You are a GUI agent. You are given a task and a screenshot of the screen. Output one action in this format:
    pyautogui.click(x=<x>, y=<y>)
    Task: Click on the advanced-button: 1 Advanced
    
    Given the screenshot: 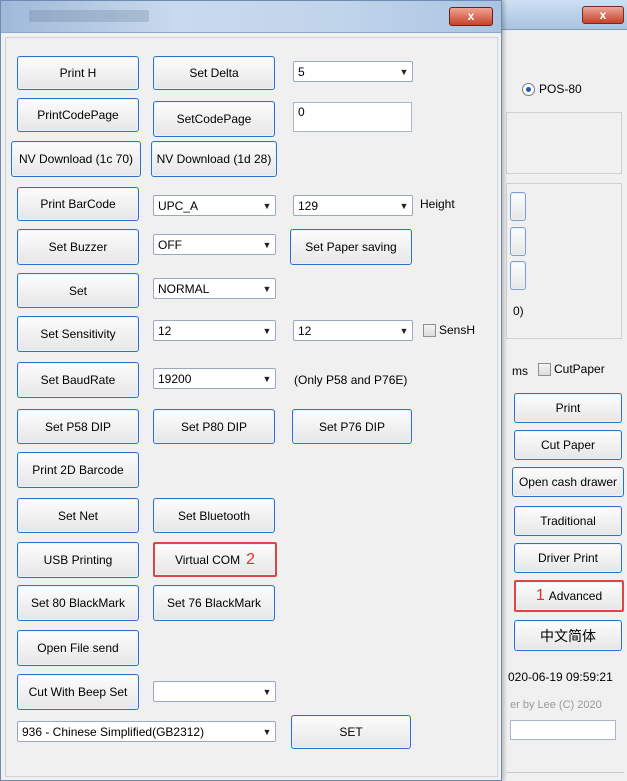 What is the action you would take?
    pyautogui.click(x=569, y=596)
    